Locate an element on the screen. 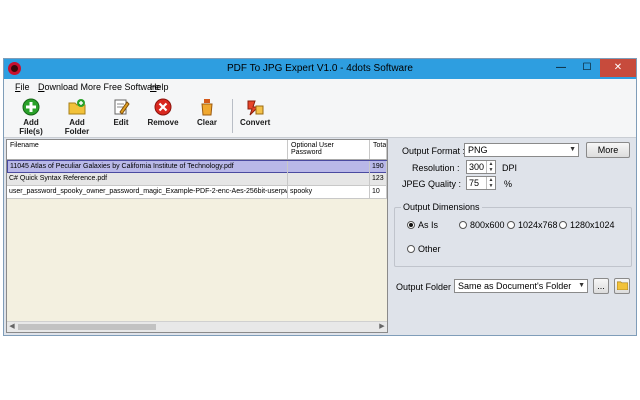  window-title: PDF To JPG Expert V1.0 - 4dots Software is located at coordinates (319, 68).